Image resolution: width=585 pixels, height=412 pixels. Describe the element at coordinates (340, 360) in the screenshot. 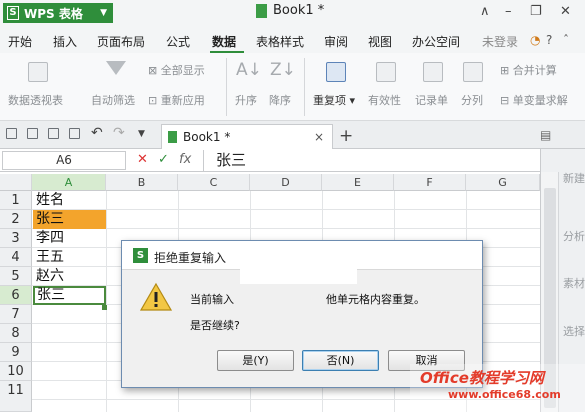

I see `no-button: 否(N)` at that location.